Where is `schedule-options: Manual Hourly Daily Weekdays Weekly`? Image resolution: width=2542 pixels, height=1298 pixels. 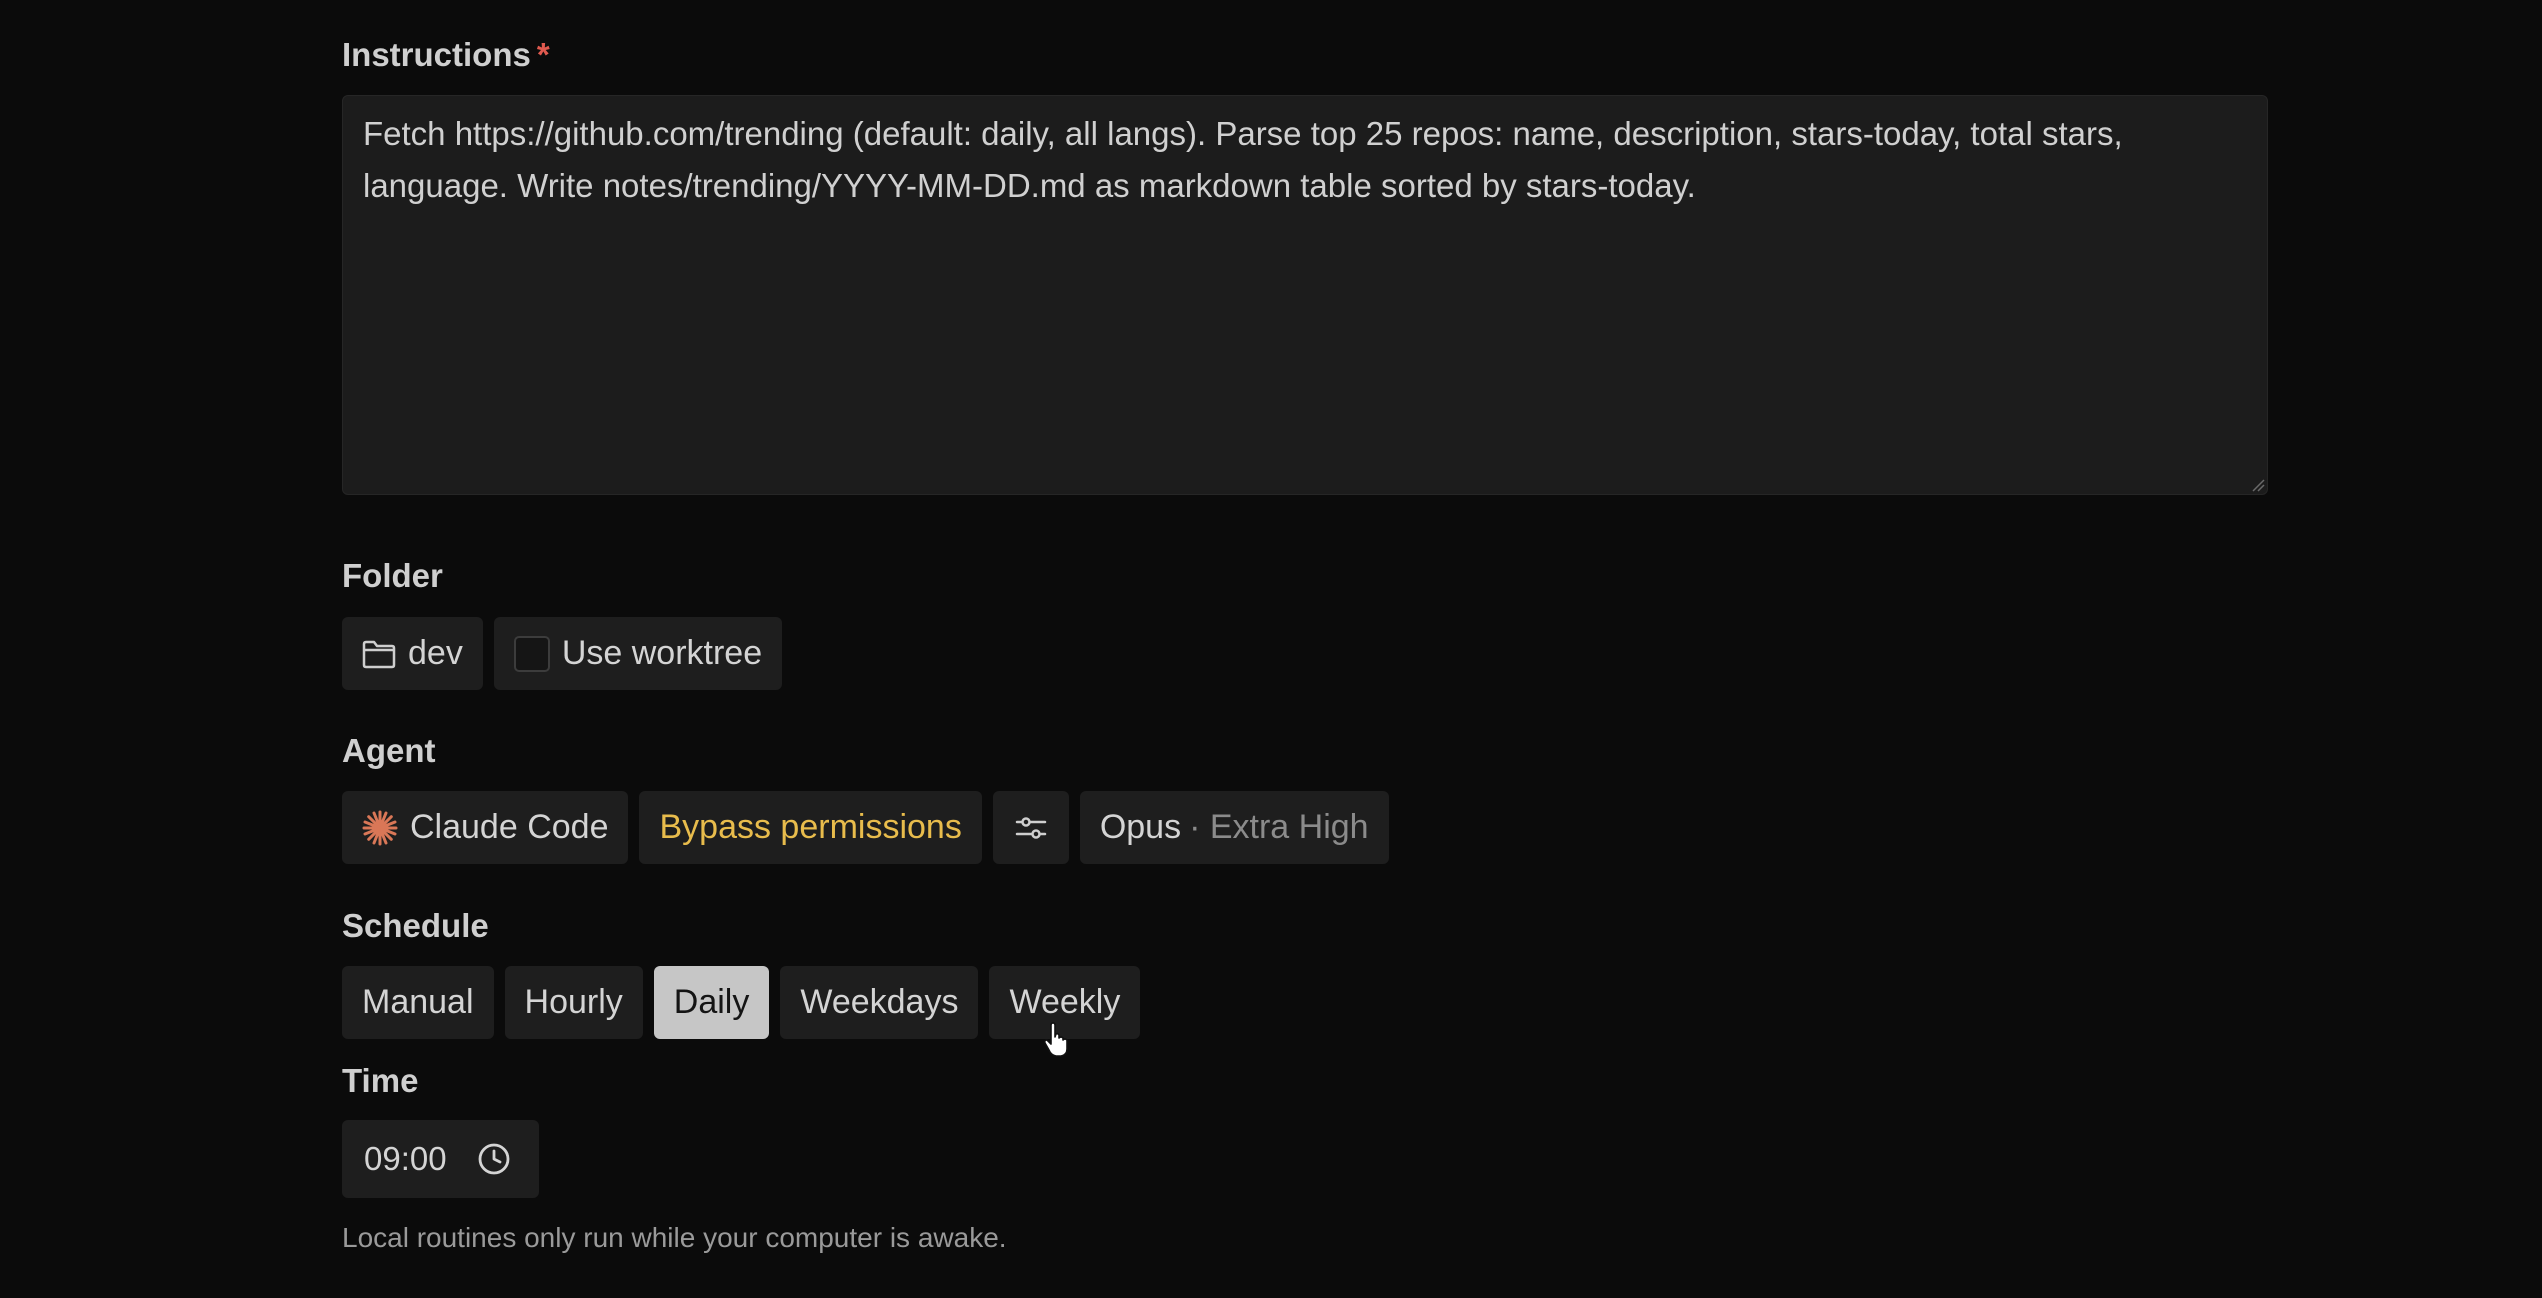 schedule-options: Manual Hourly Daily Weekdays Weekly is located at coordinates (741, 1002).